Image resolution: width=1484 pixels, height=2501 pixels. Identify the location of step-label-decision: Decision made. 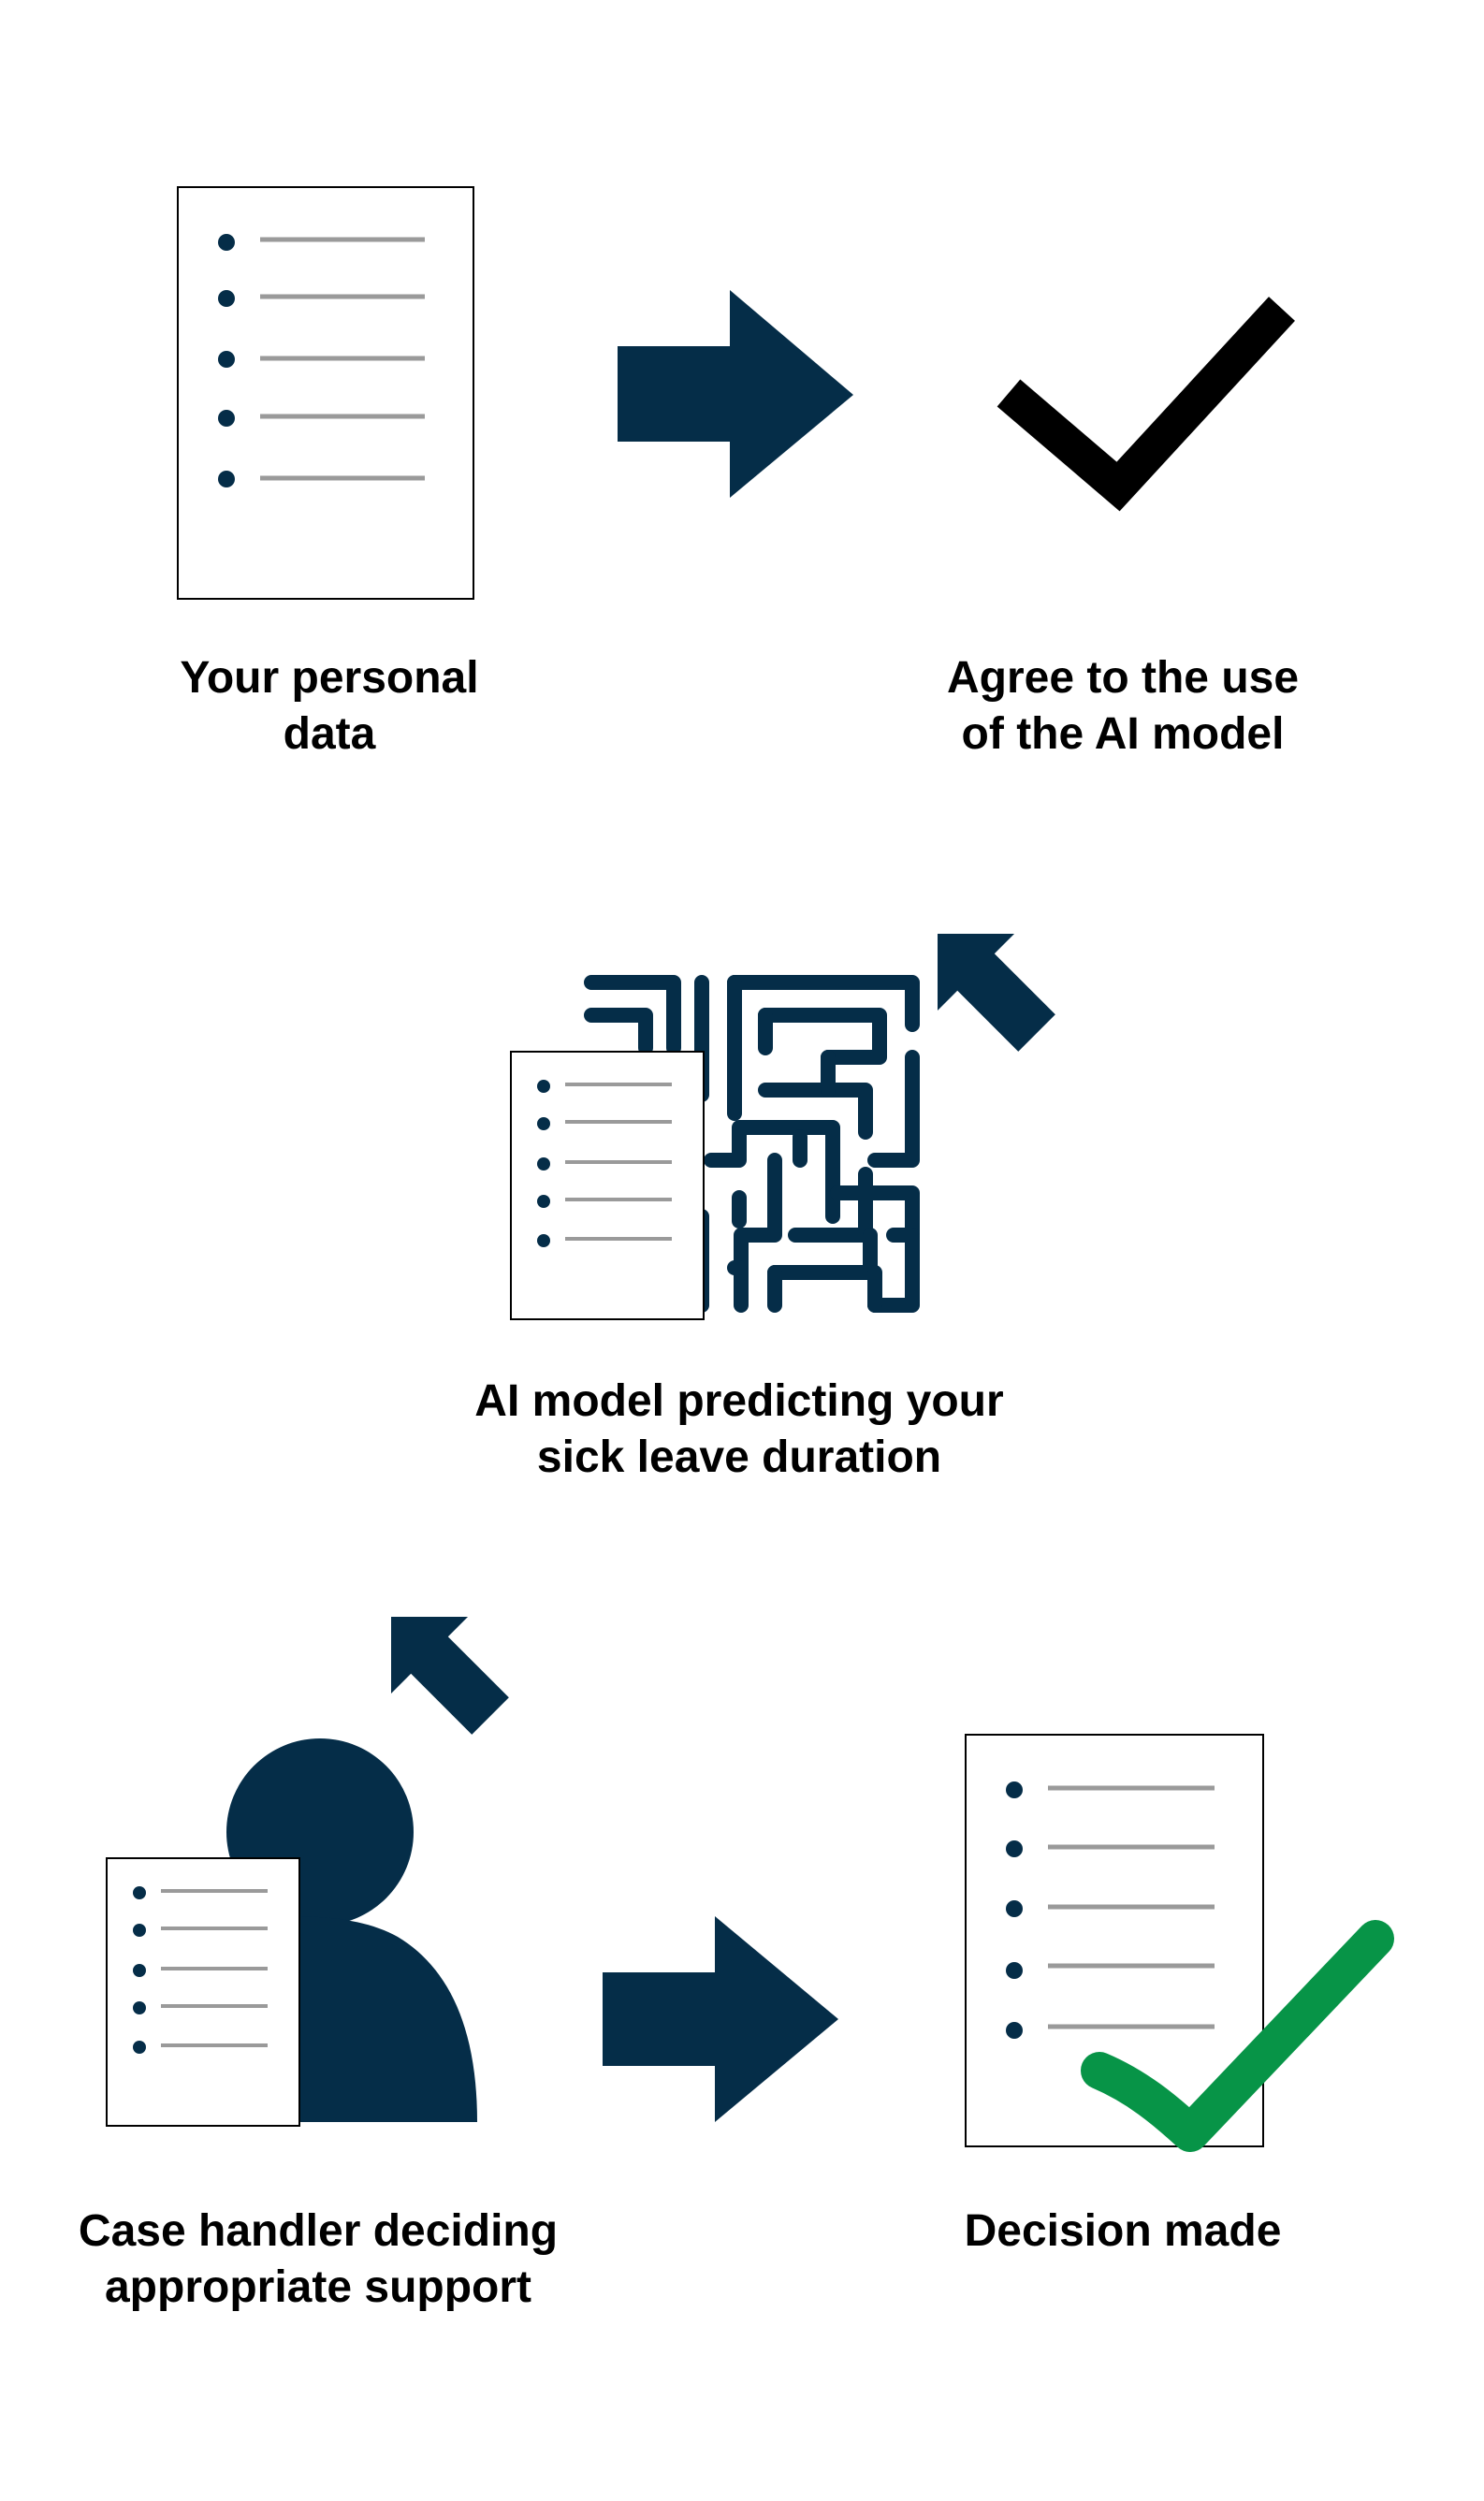
(1123, 2231).